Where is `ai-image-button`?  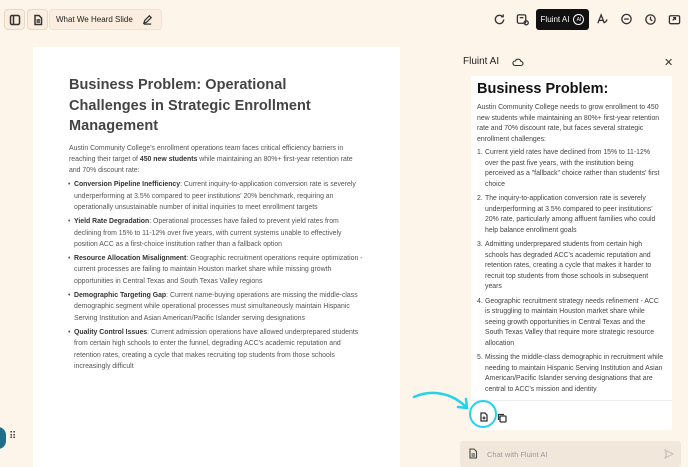 ai-image-button is located at coordinates (522, 19).